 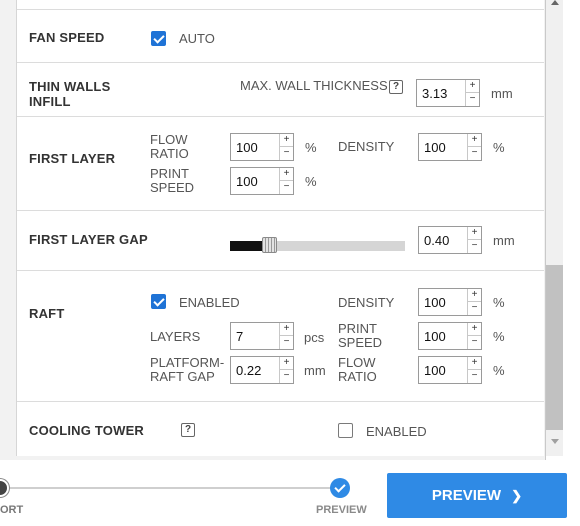 I want to click on fan-speed-title: FAN SPEED, so click(x=67, y=37).